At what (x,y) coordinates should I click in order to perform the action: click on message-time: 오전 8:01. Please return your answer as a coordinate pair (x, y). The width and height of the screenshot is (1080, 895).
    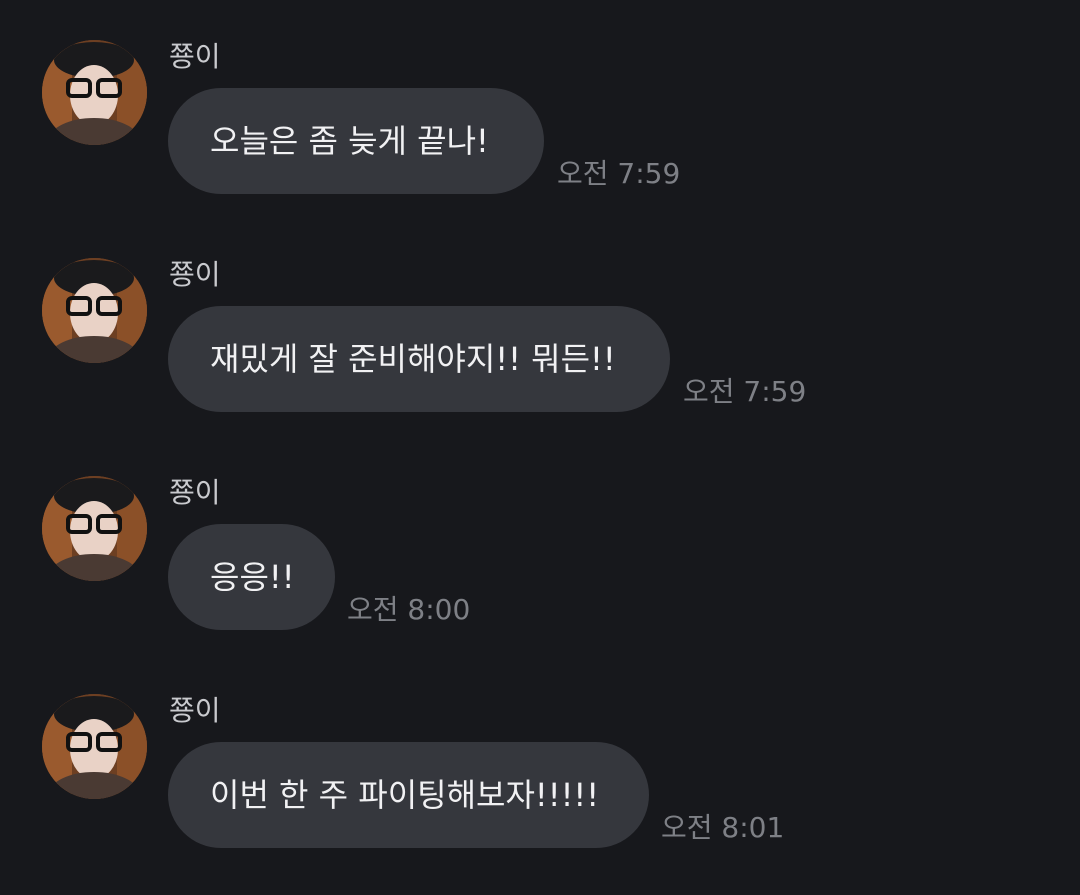
    Looking at the image, I should click on (723, 827).